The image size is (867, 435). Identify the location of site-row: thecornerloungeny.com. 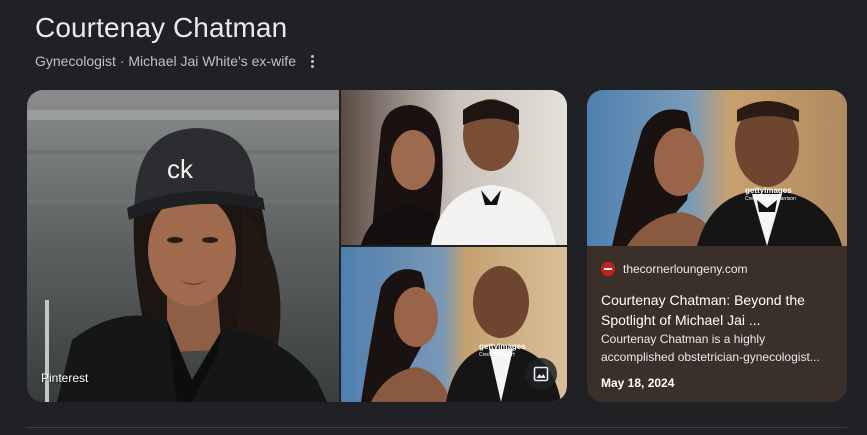
(674, 269).